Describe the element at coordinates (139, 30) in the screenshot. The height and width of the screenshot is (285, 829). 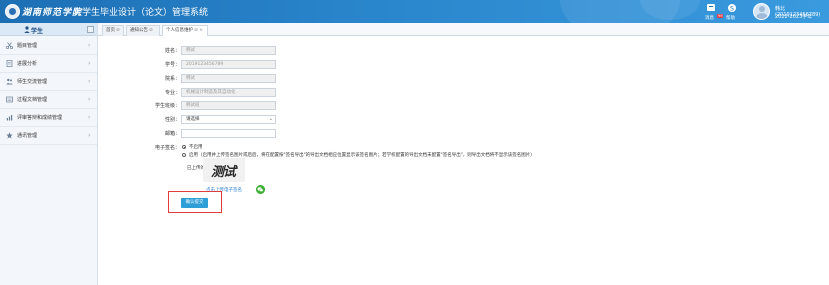
I see `tab-label: 通知公告` at that location.